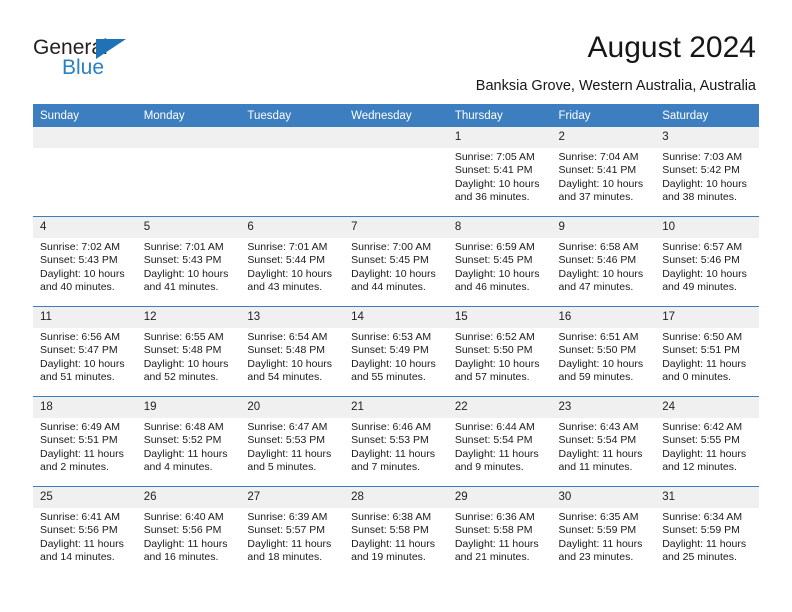 Image resolution: width=792 pixels, height=612 pixels. What do you see at coordinates (286, 530) in the screenshot?
I see `sun-info-sunset: Sunset: 5:57 PM` at bounding box center [286, 530].